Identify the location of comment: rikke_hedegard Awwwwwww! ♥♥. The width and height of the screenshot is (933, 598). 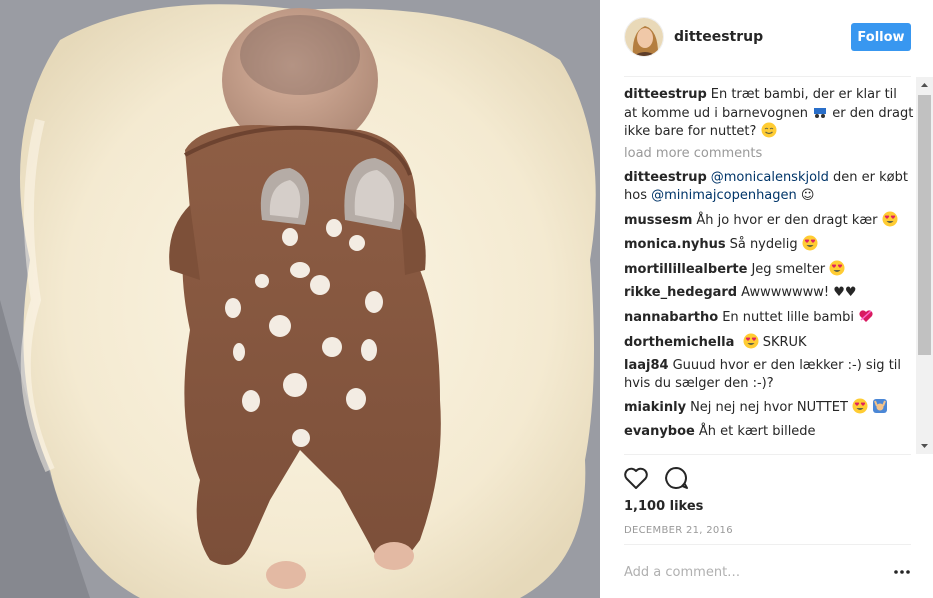
(769, 293).